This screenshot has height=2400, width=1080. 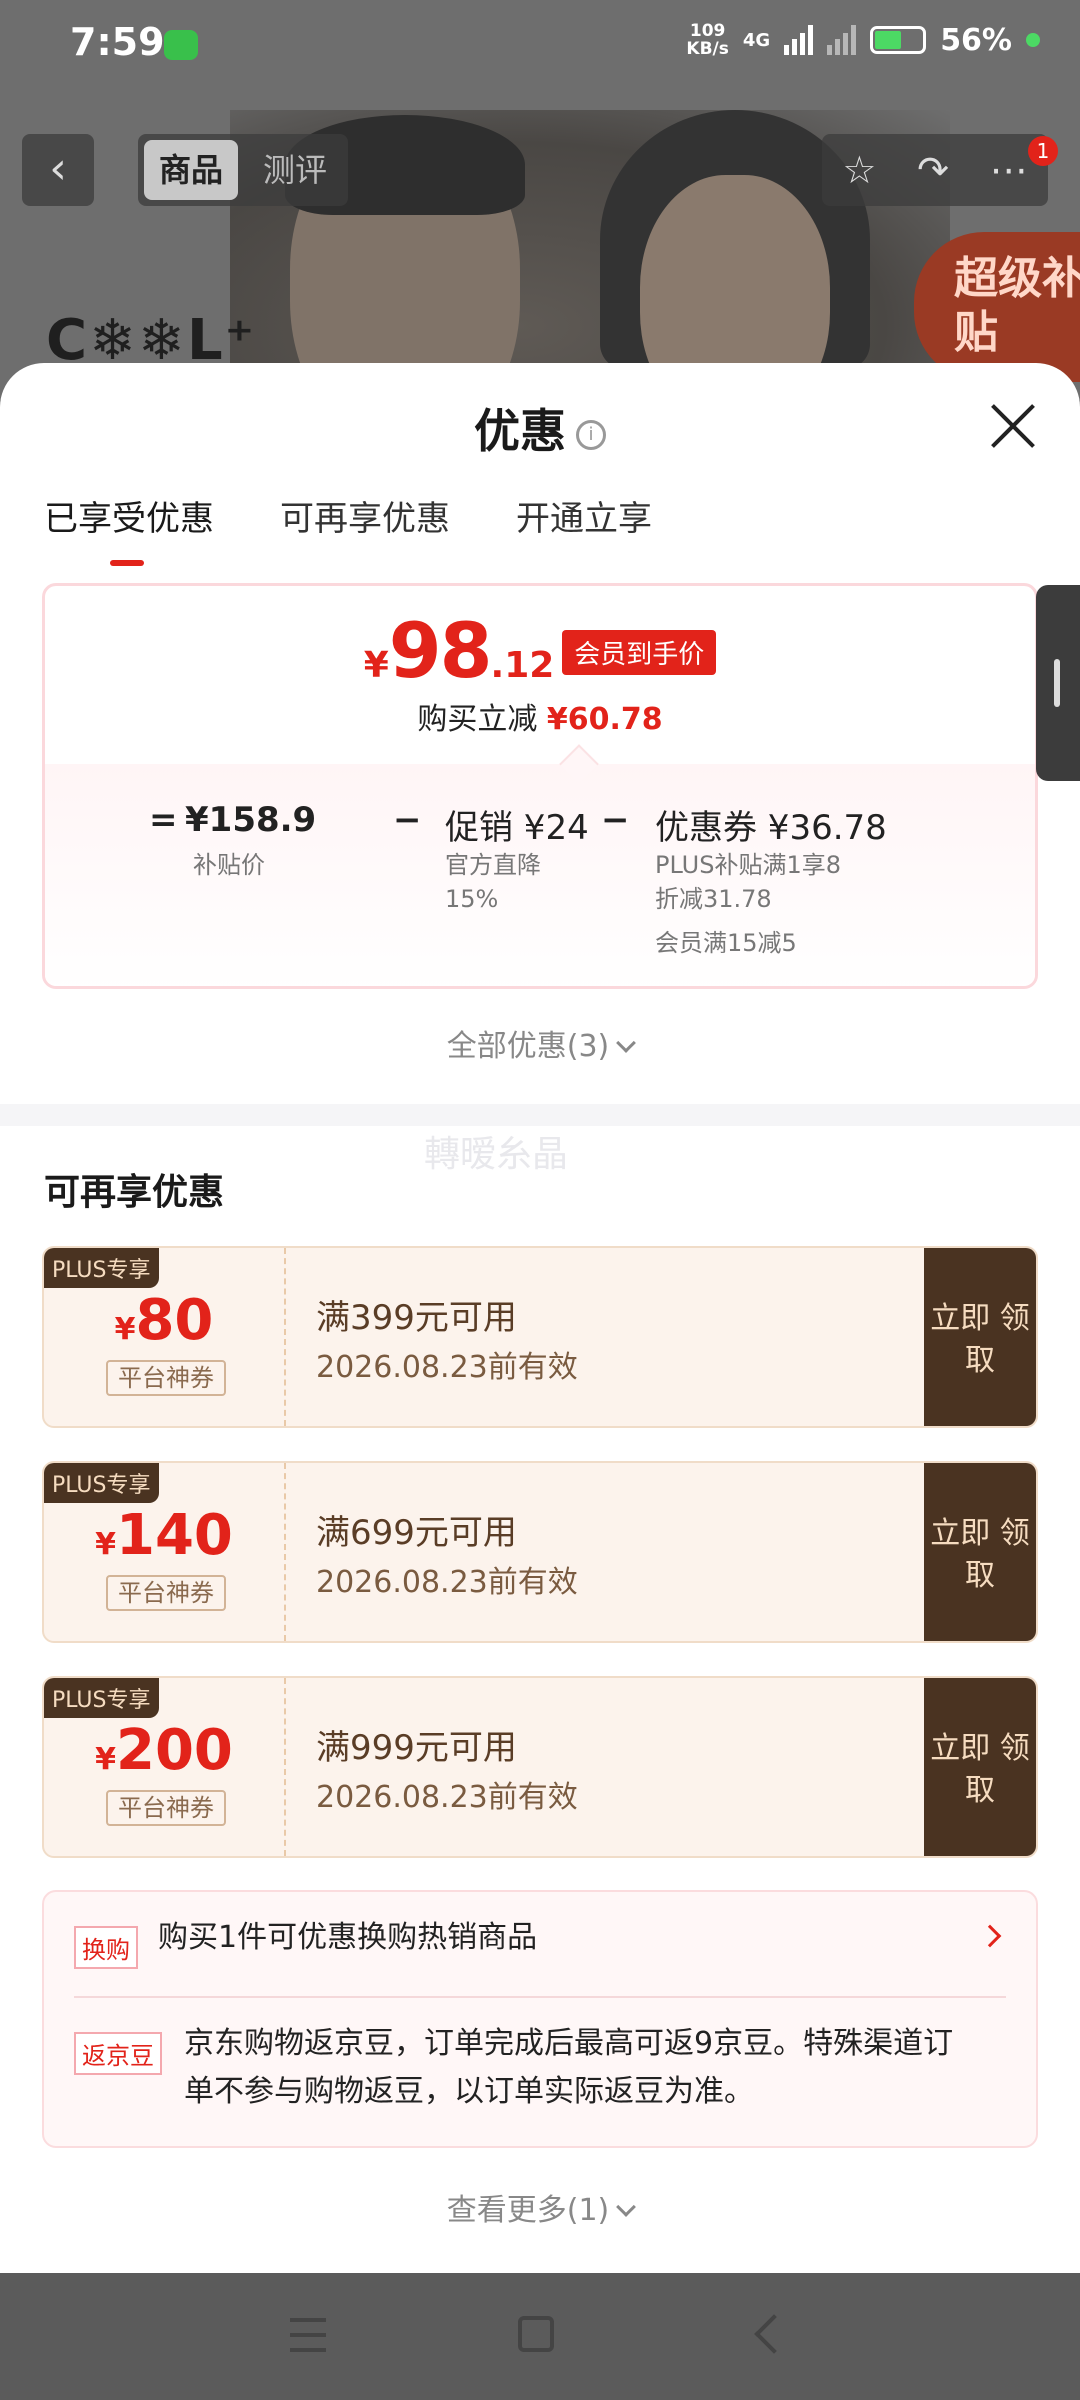 I want to click on status-time: 7:59, so click(x=117, y=42).